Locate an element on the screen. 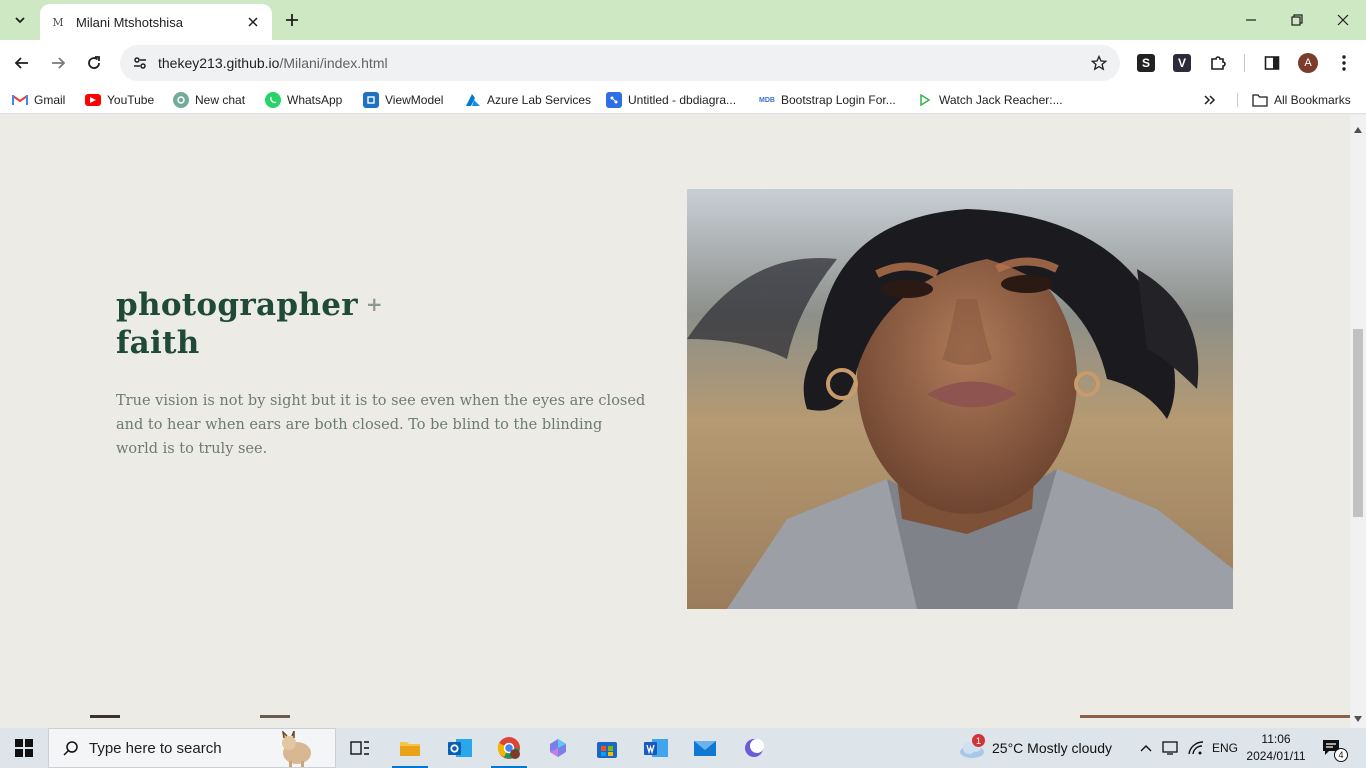  reload-button is located at coordinates (94, 63).